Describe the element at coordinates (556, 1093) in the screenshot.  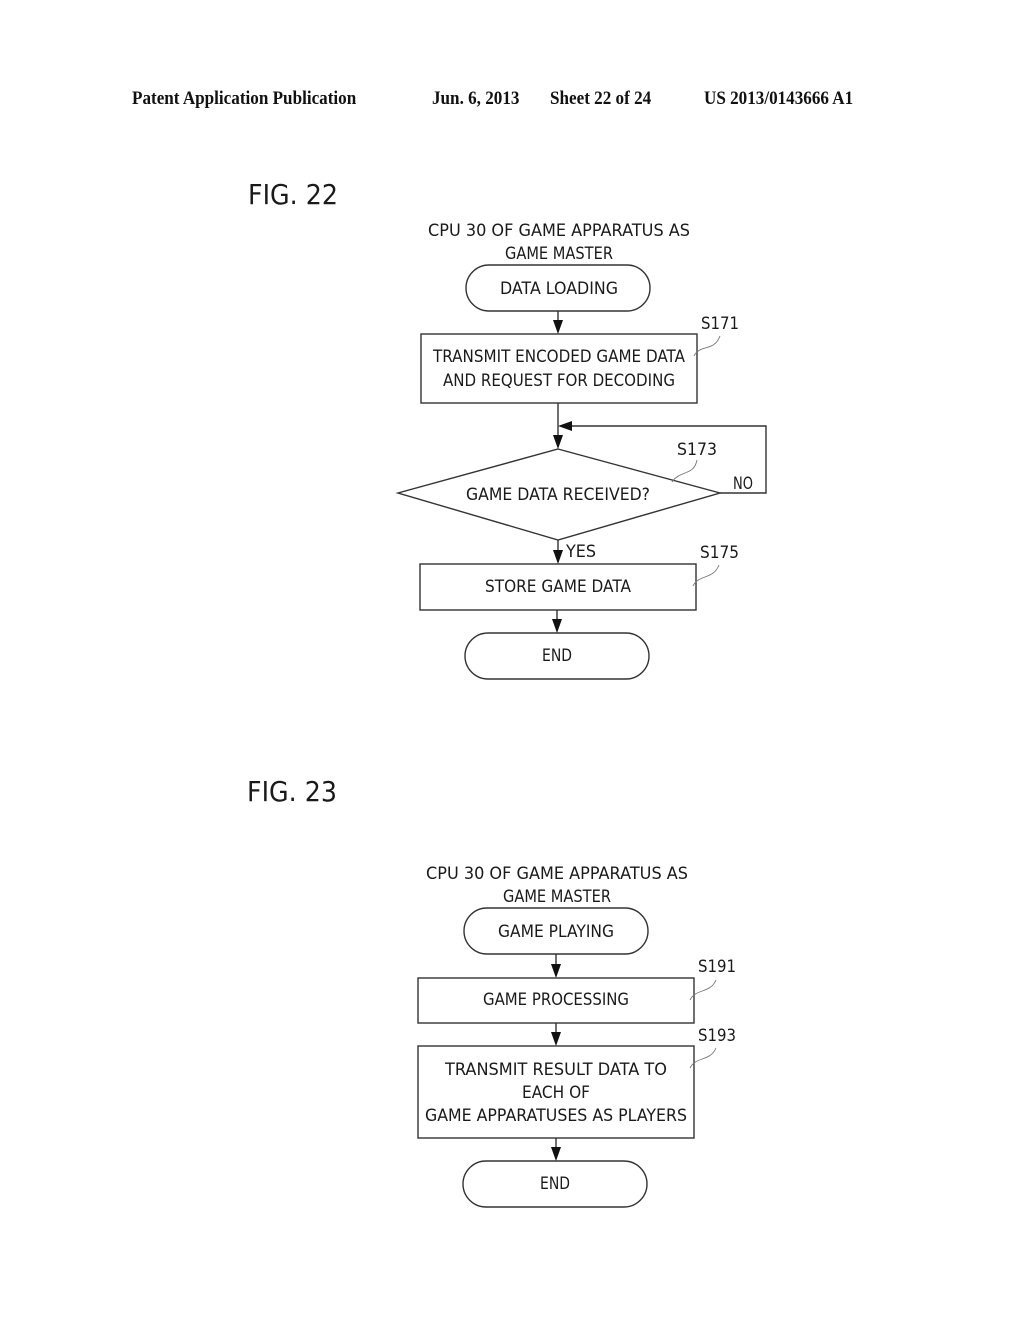
I see `fig23-s193-line2: EACH OF` at that location.